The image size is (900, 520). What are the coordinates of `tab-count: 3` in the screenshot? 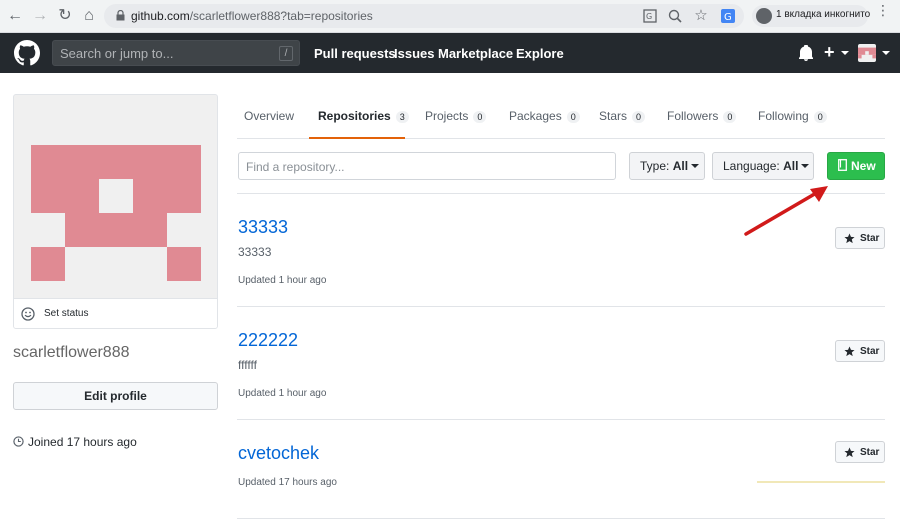 It's located at (402, 117).